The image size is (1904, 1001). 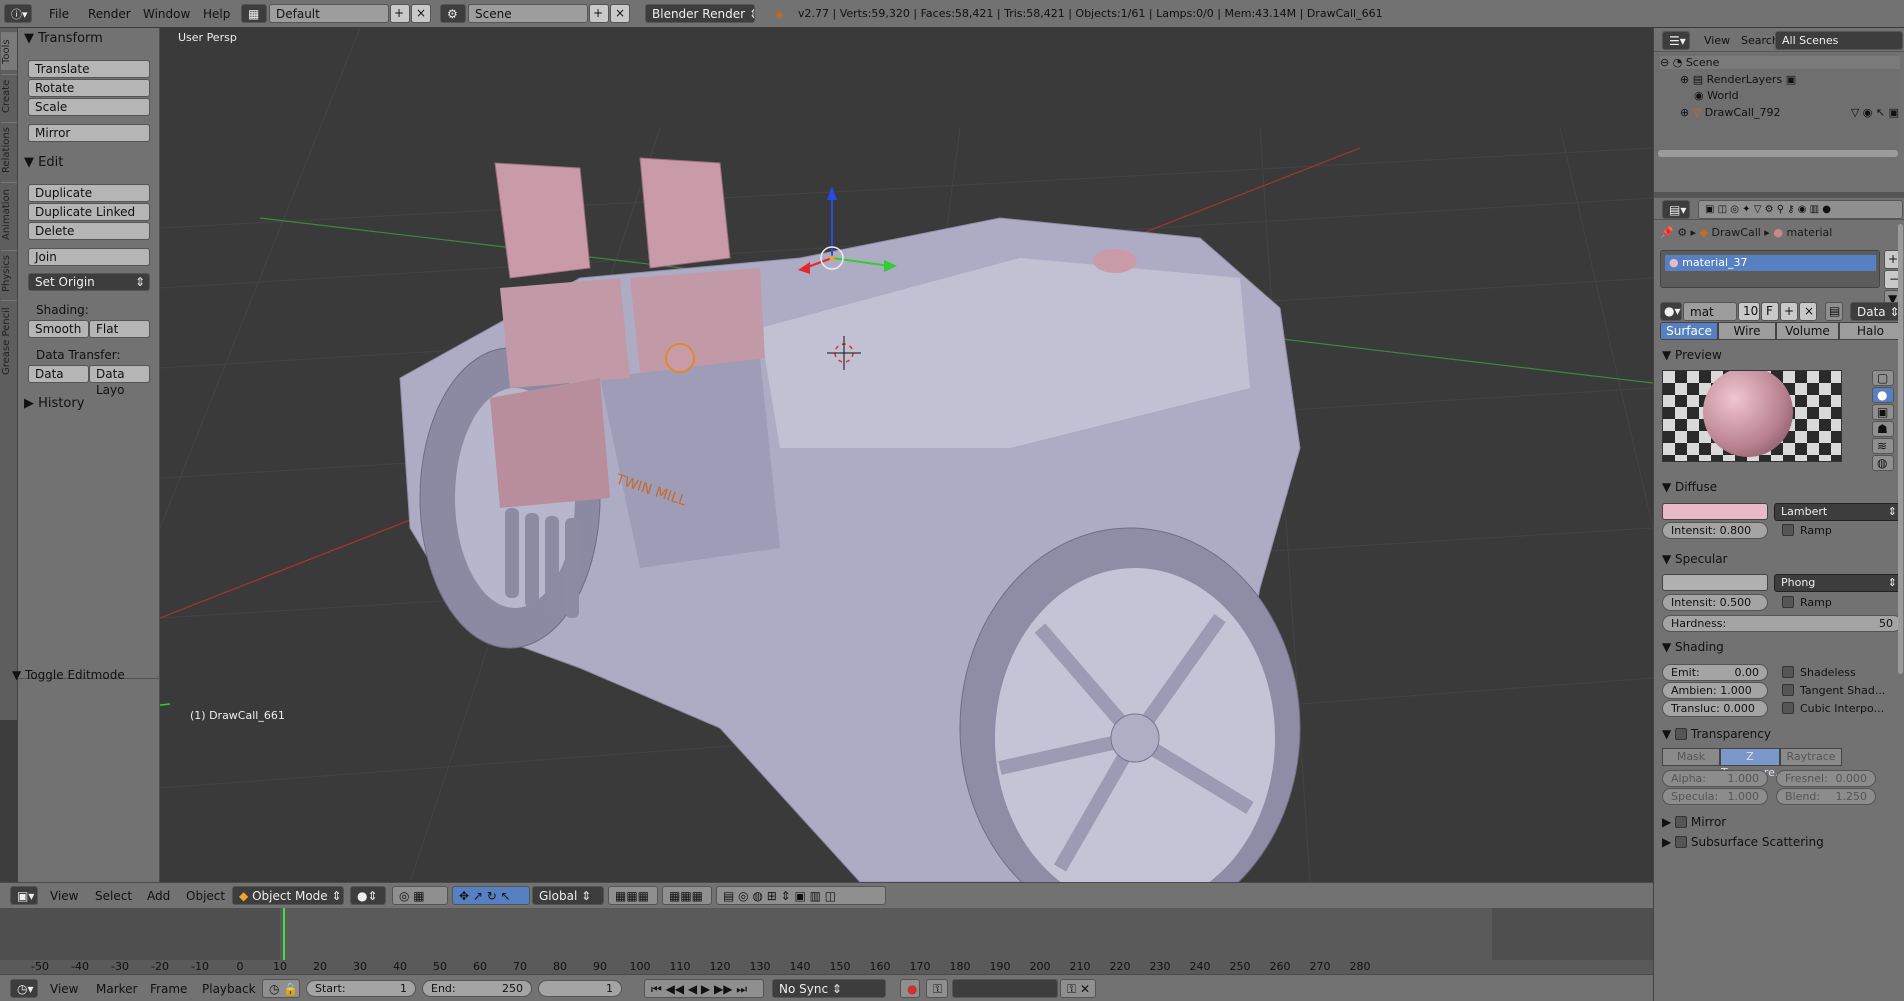 What do you see at coordinates (64, 989) in the screenshot?
I see `menu-view-timeline: View` at bounding box center [64, 989].